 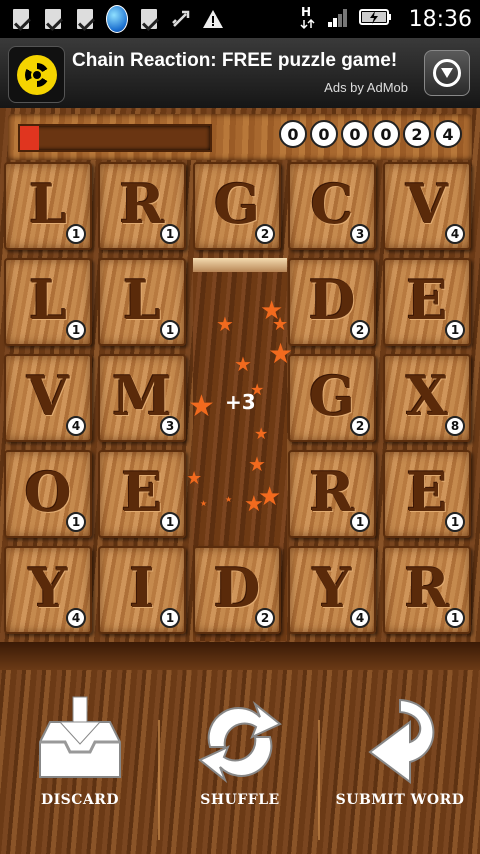 I want to click on tile-gap-edge, so click(x=240, y=265).